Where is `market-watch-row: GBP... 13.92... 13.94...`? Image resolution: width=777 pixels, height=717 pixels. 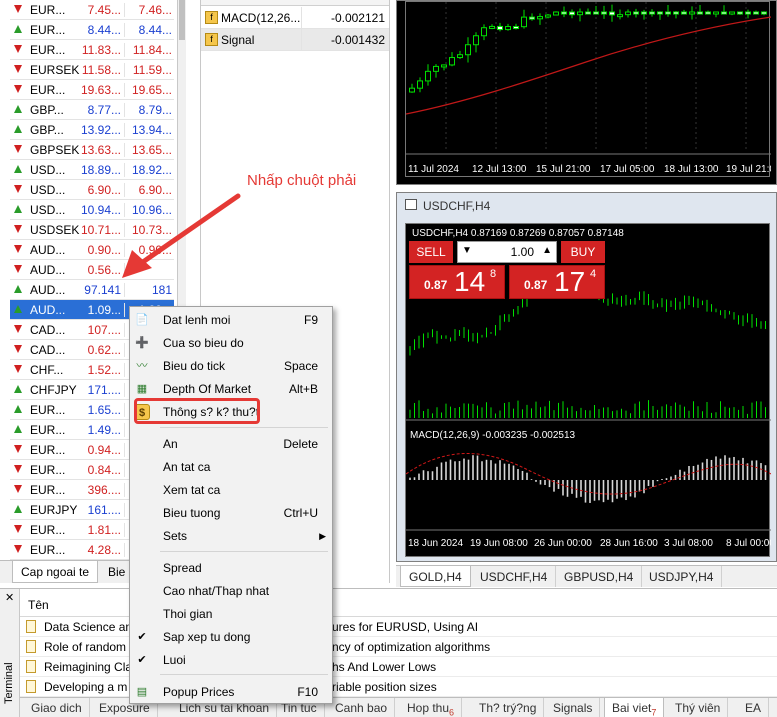 market-watch-row: GBP... 13.92... 13.94... is located at coordinates (92, 130).